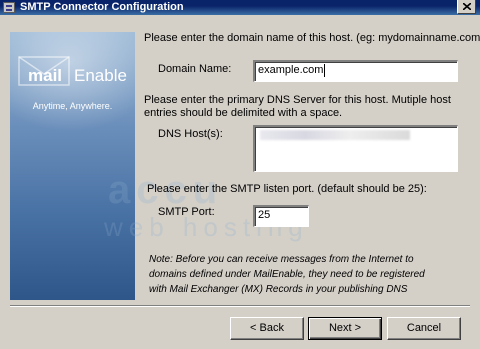 The height and width of the screenshot is (349, 480). I want to click on domain-label: Domain Name:, so click(195, 69).